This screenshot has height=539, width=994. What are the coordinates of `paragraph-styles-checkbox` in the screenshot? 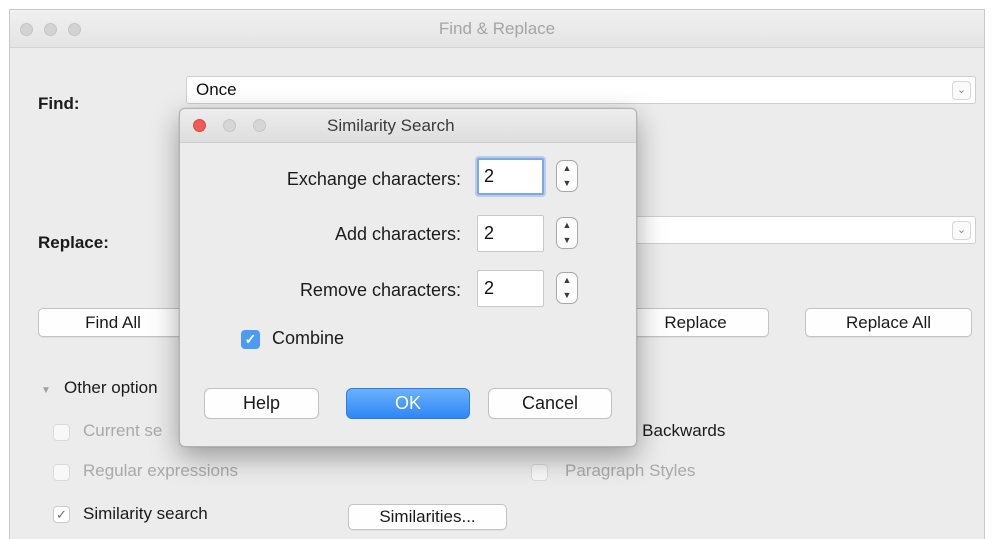 It's located at (539, 472).